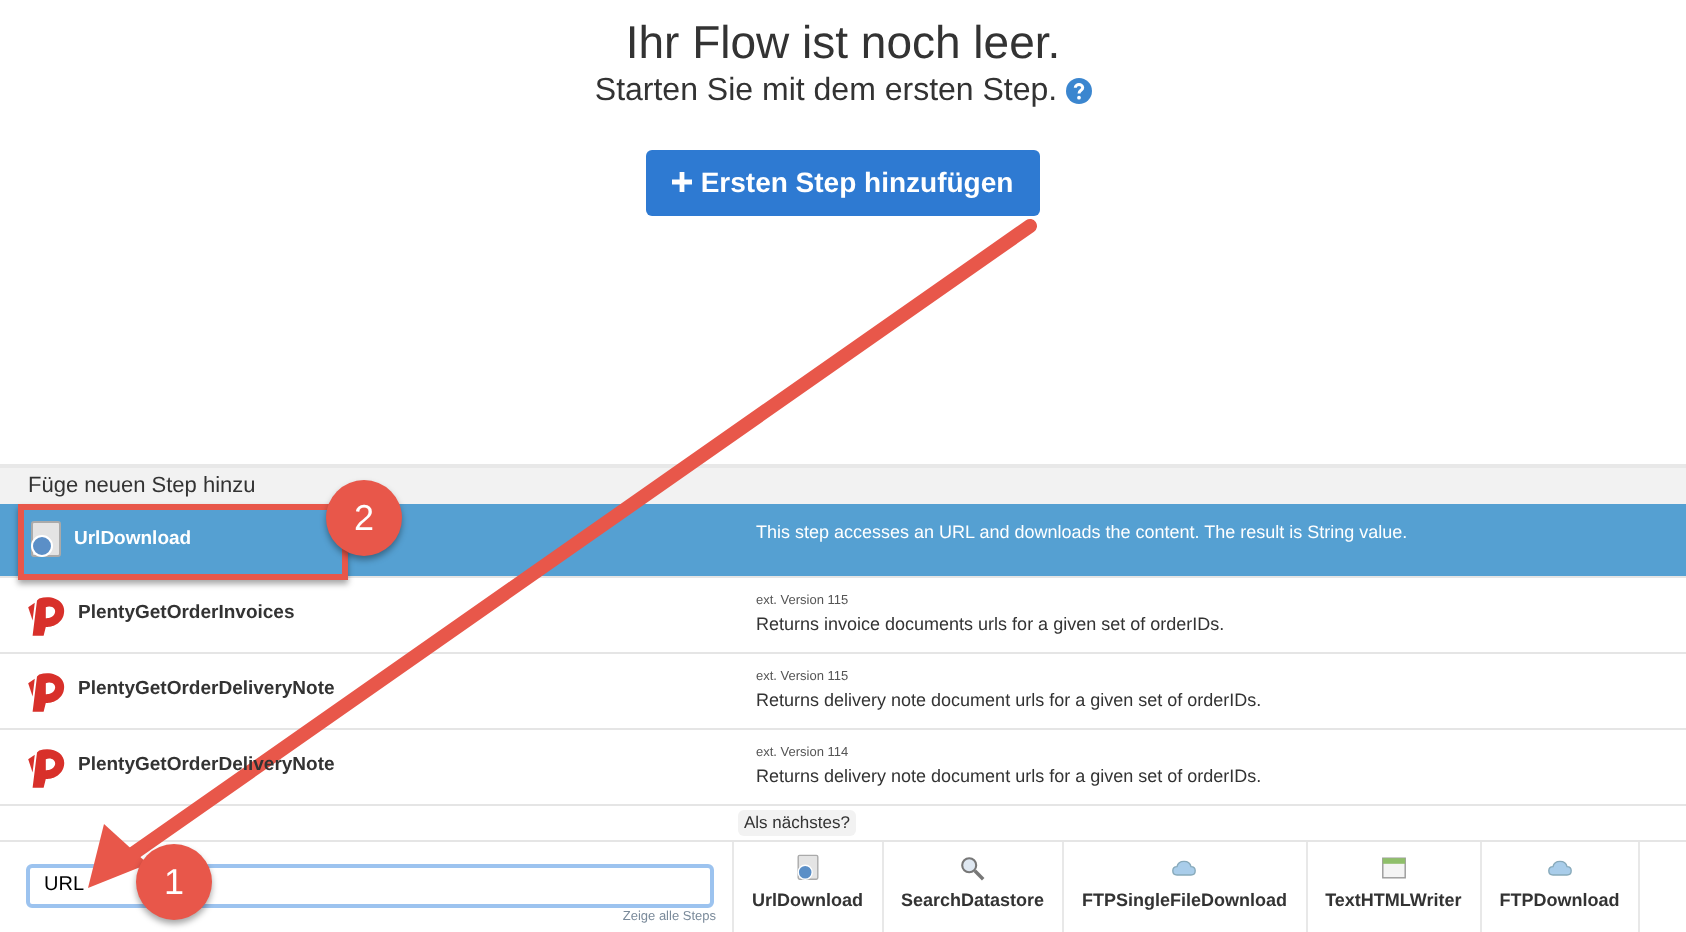  Describe the element at coordinates (1082, 532) in the screenshot. I see `step-description: This step accesses an URL and downloads the content. The result is String value.` at that location.